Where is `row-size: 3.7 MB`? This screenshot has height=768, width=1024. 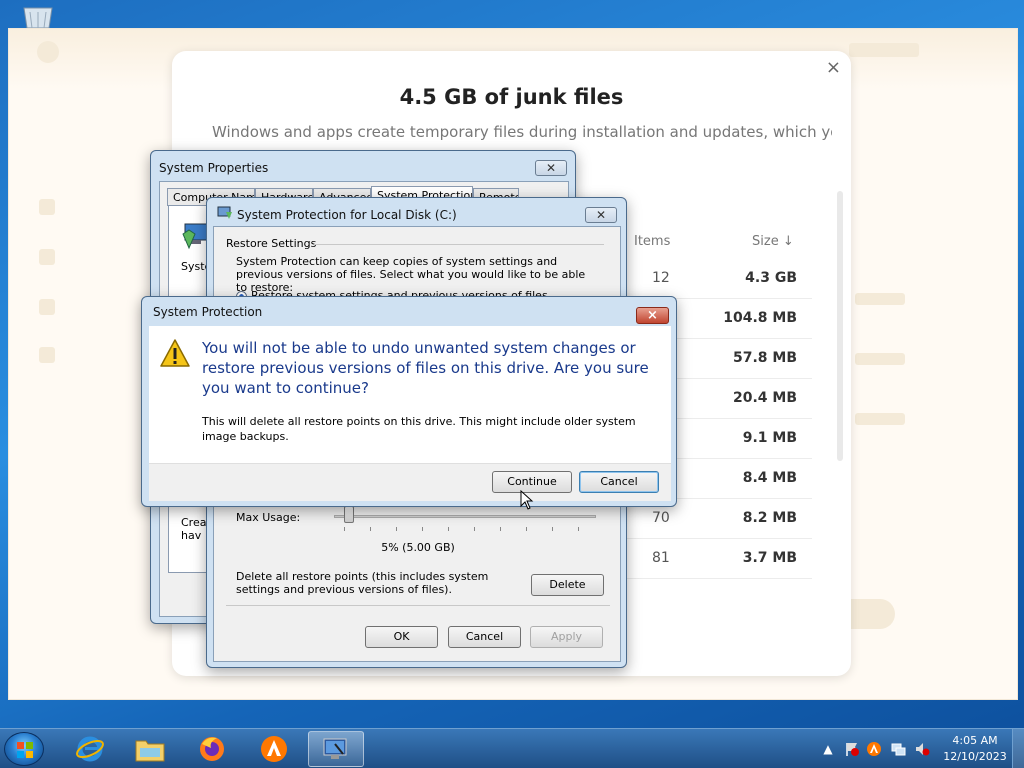 row-size: 3.7 MB is located at coordinates (769, 558).